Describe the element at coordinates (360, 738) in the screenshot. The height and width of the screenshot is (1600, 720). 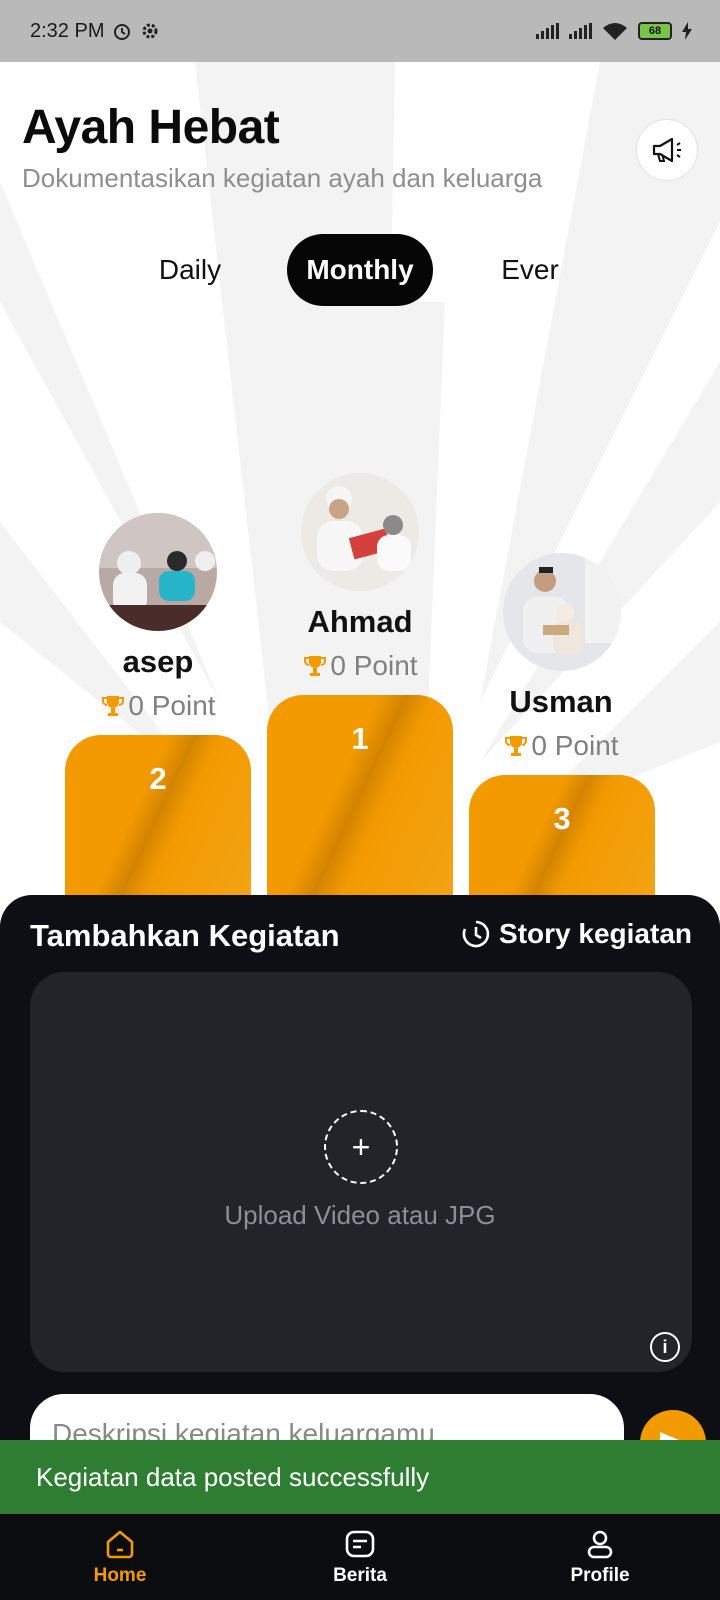
I see `podium-rank-label: 1` at that location.